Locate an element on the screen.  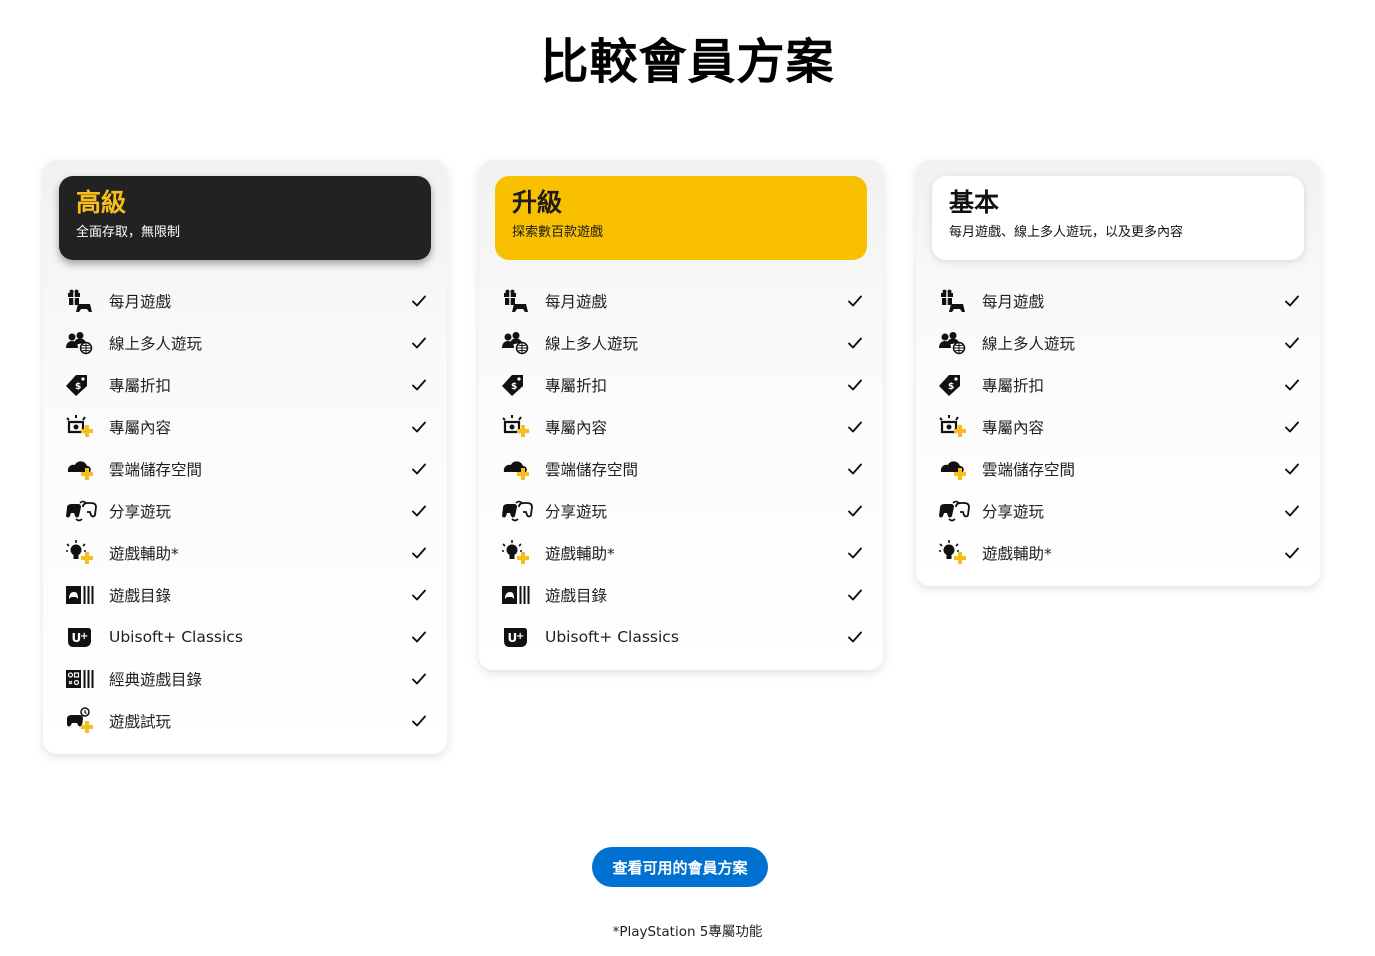
plan-name: 基本 is located at coordinates (974, 202).